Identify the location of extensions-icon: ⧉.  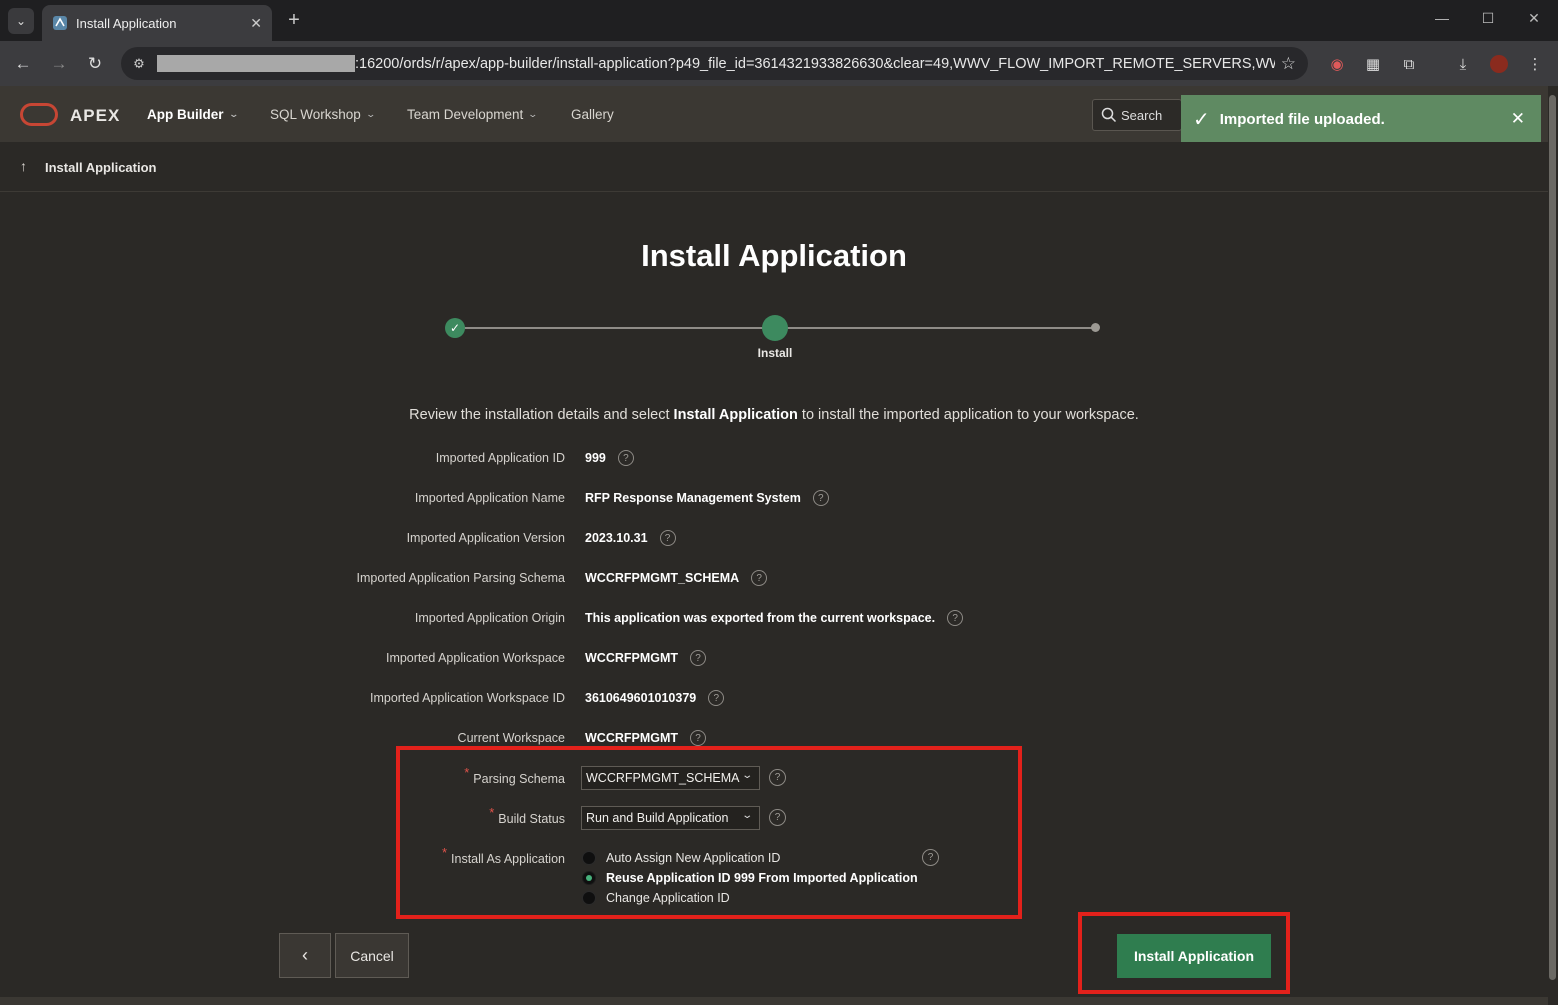
(1409, 64).